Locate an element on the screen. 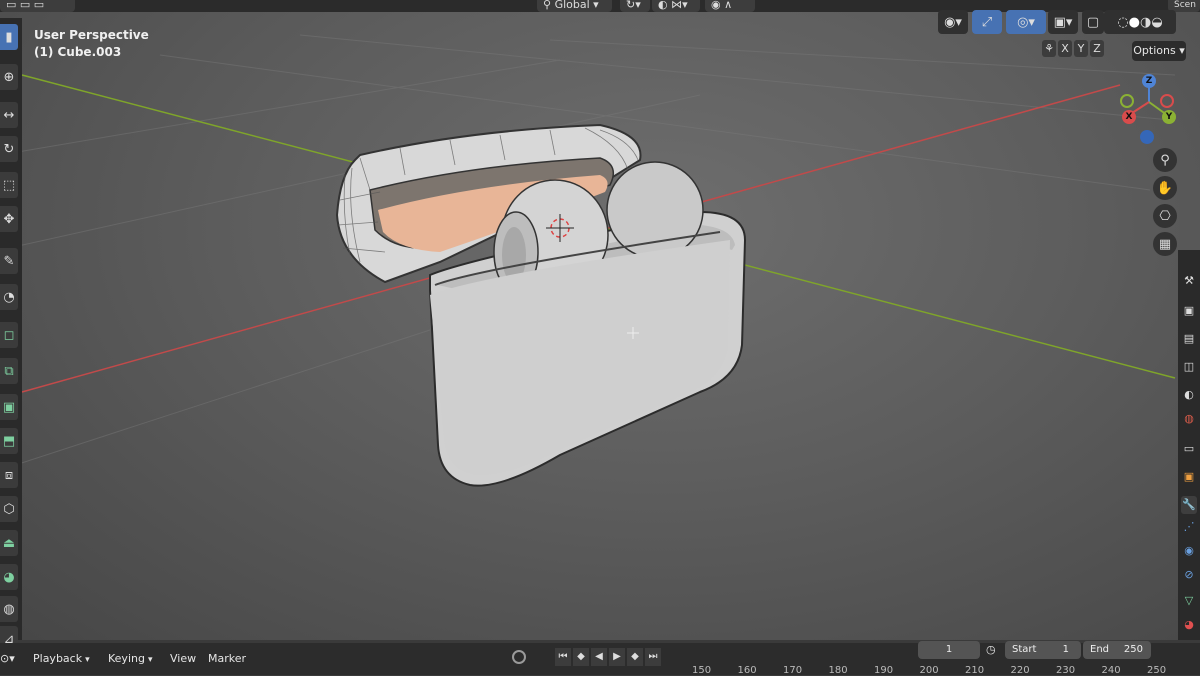 This screenshot has height=676, width=1200. jump-start-icon: ⏮ is located at coordinates (563, 657).